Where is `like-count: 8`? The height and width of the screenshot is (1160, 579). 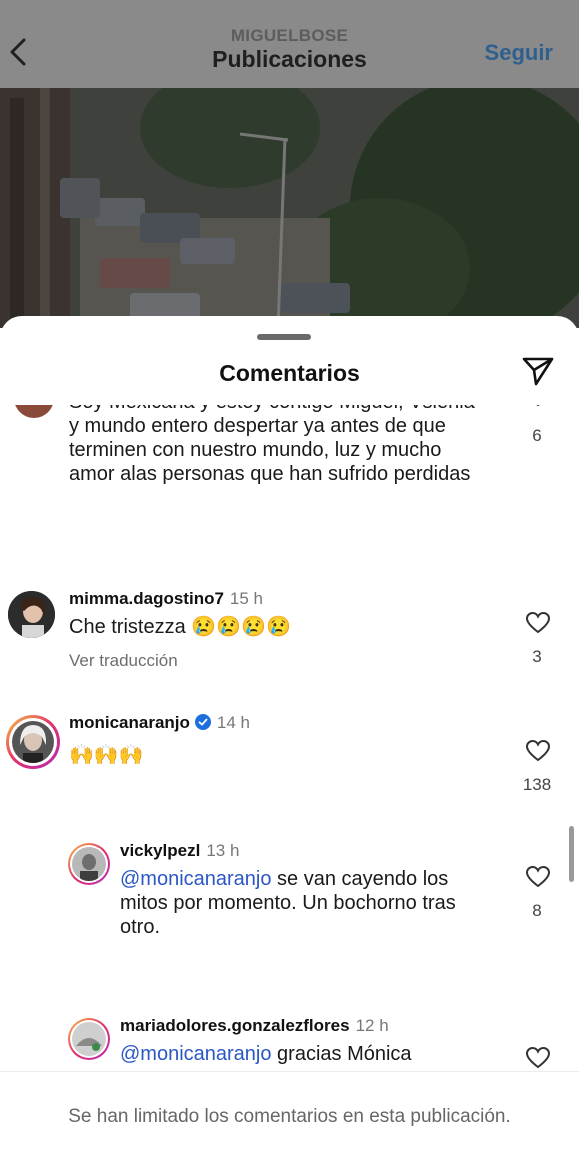
like-count: 8 is located at coordinates (537, 910).